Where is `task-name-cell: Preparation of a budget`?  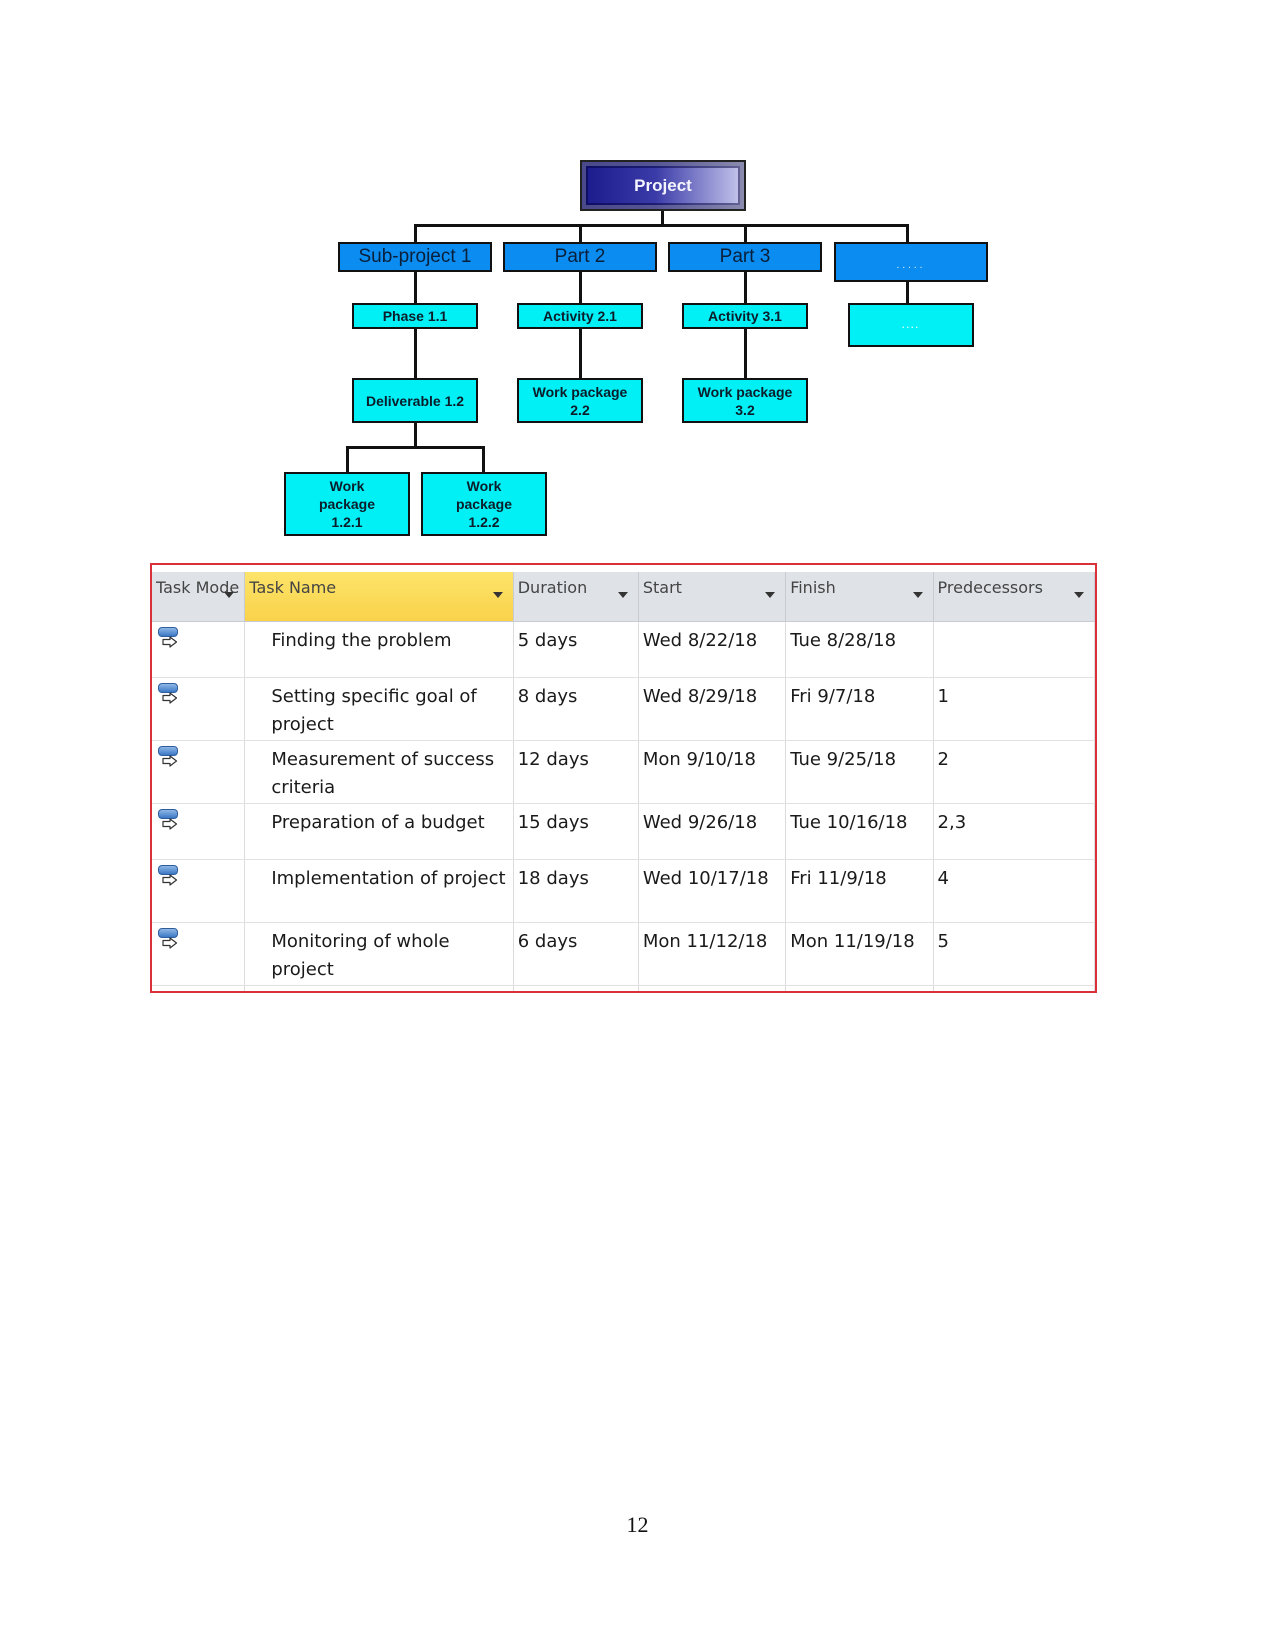
task-name-cell: Preparation of a budget is located at coordinates (379, 831).